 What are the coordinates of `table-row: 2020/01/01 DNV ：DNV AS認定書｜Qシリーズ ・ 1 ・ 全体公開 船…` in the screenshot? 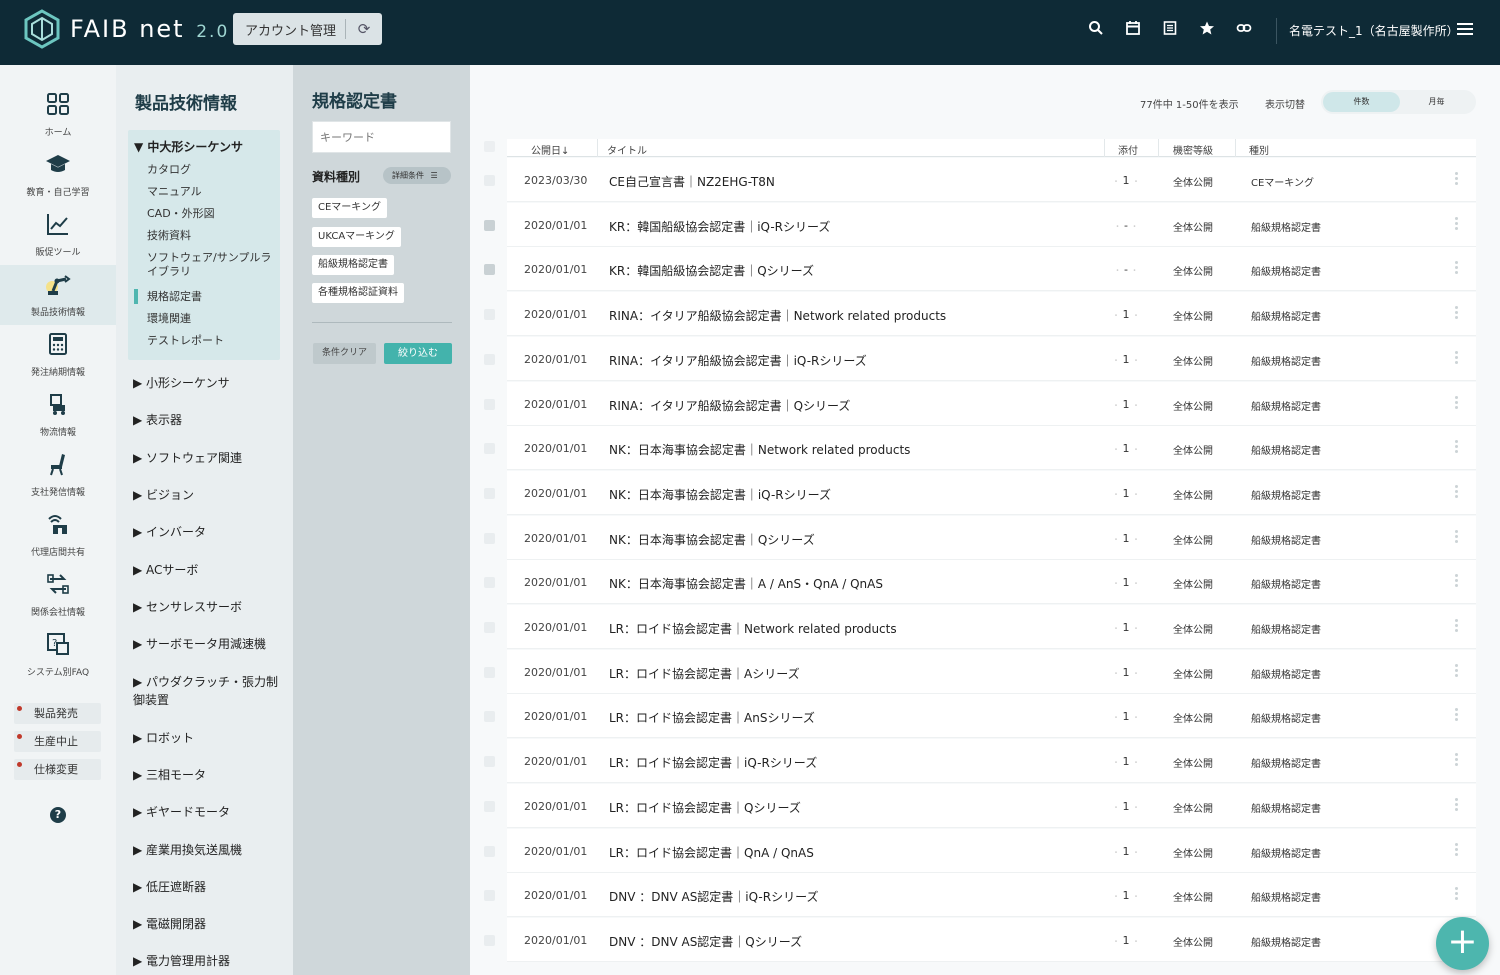 It's located at (980, 939).